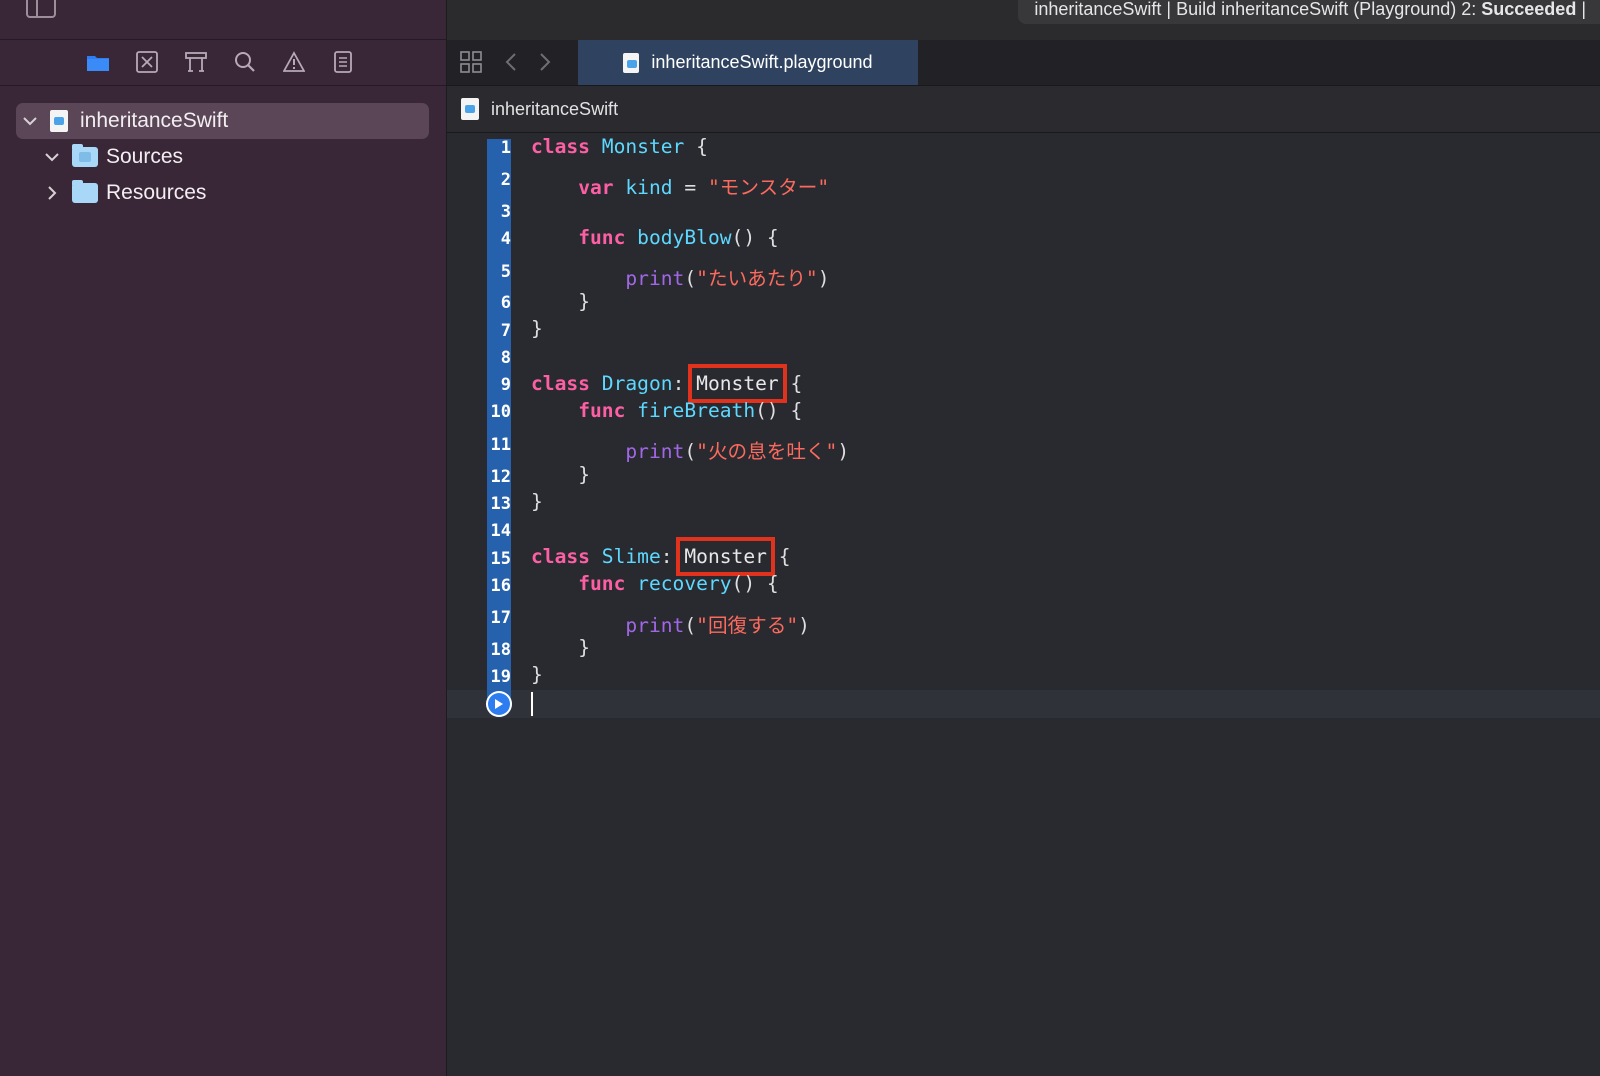 The height and width of the screenshot is (1076, 1600). Describe the element at coordinates (762, 62) in the screenshot. I see `tab-label: inheritanceSwift.playground` at that location.